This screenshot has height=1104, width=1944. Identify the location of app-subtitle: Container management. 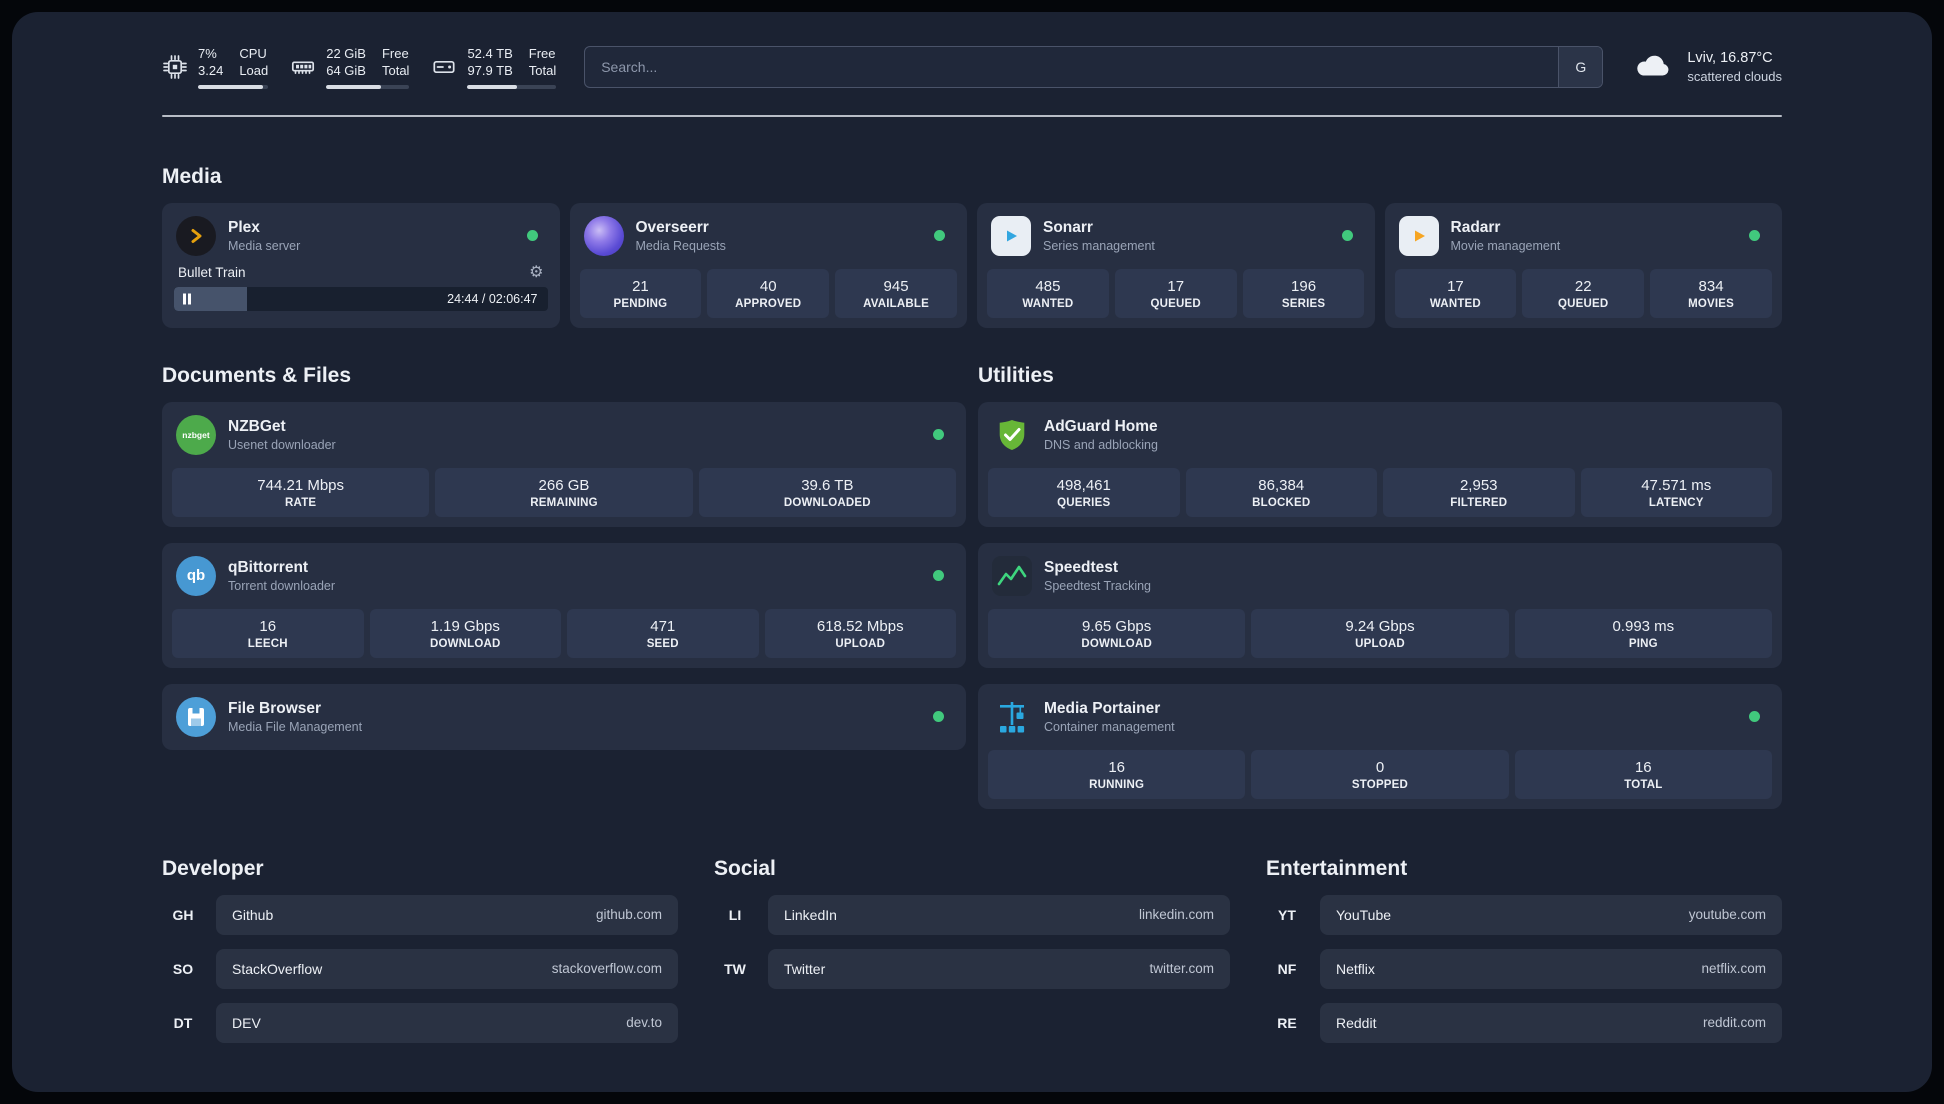
(1109, 726).